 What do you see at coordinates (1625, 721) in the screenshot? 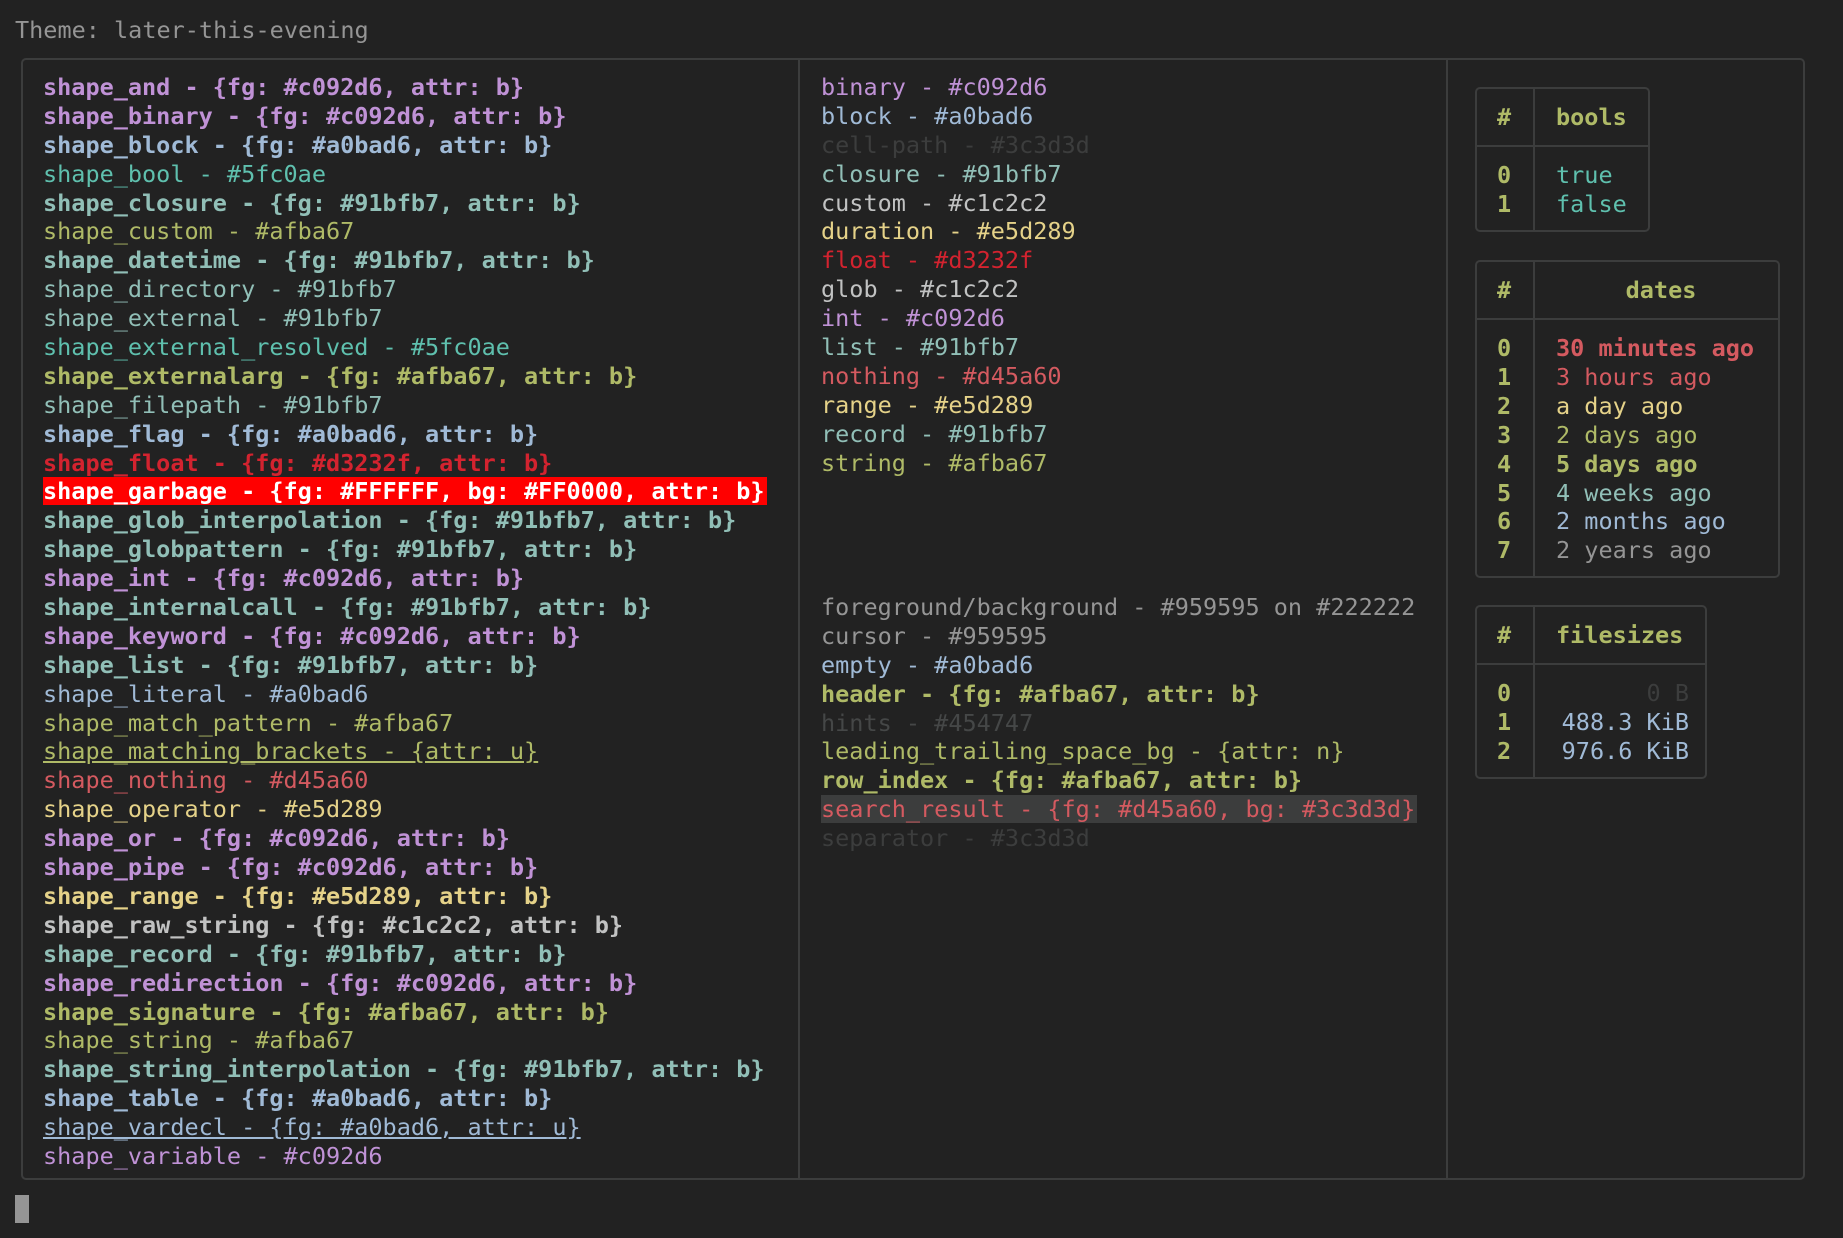
I see `filesizes-row-value: 488.3 KiB` at bounding box center [1625, 721].